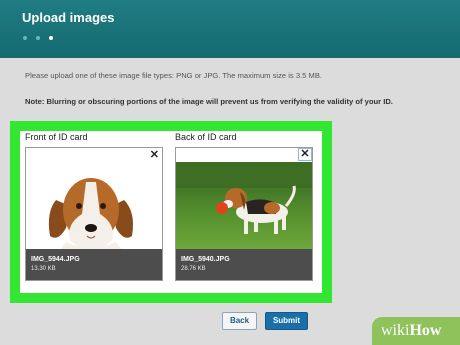 The image size is (460, 345). I want to click on front-file-size: 13.30 KB, so click(43, 269).